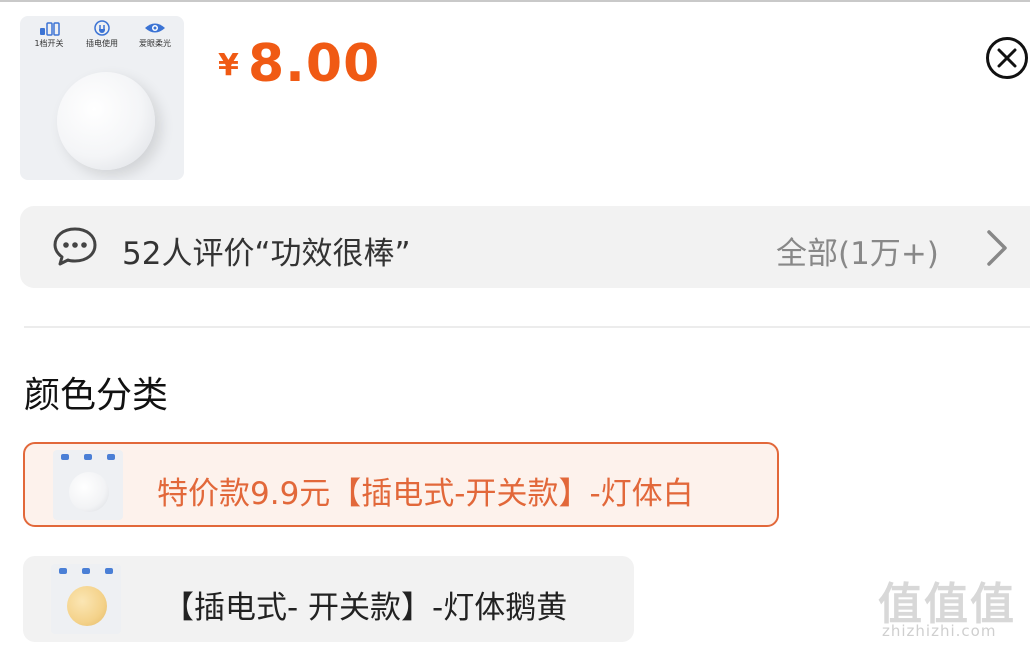 This screenshot has height=651, width=1030. Describe the element at coordinates (155, 43) in the screenshot. I see `feature-label: 爱眼柔光` at that location.